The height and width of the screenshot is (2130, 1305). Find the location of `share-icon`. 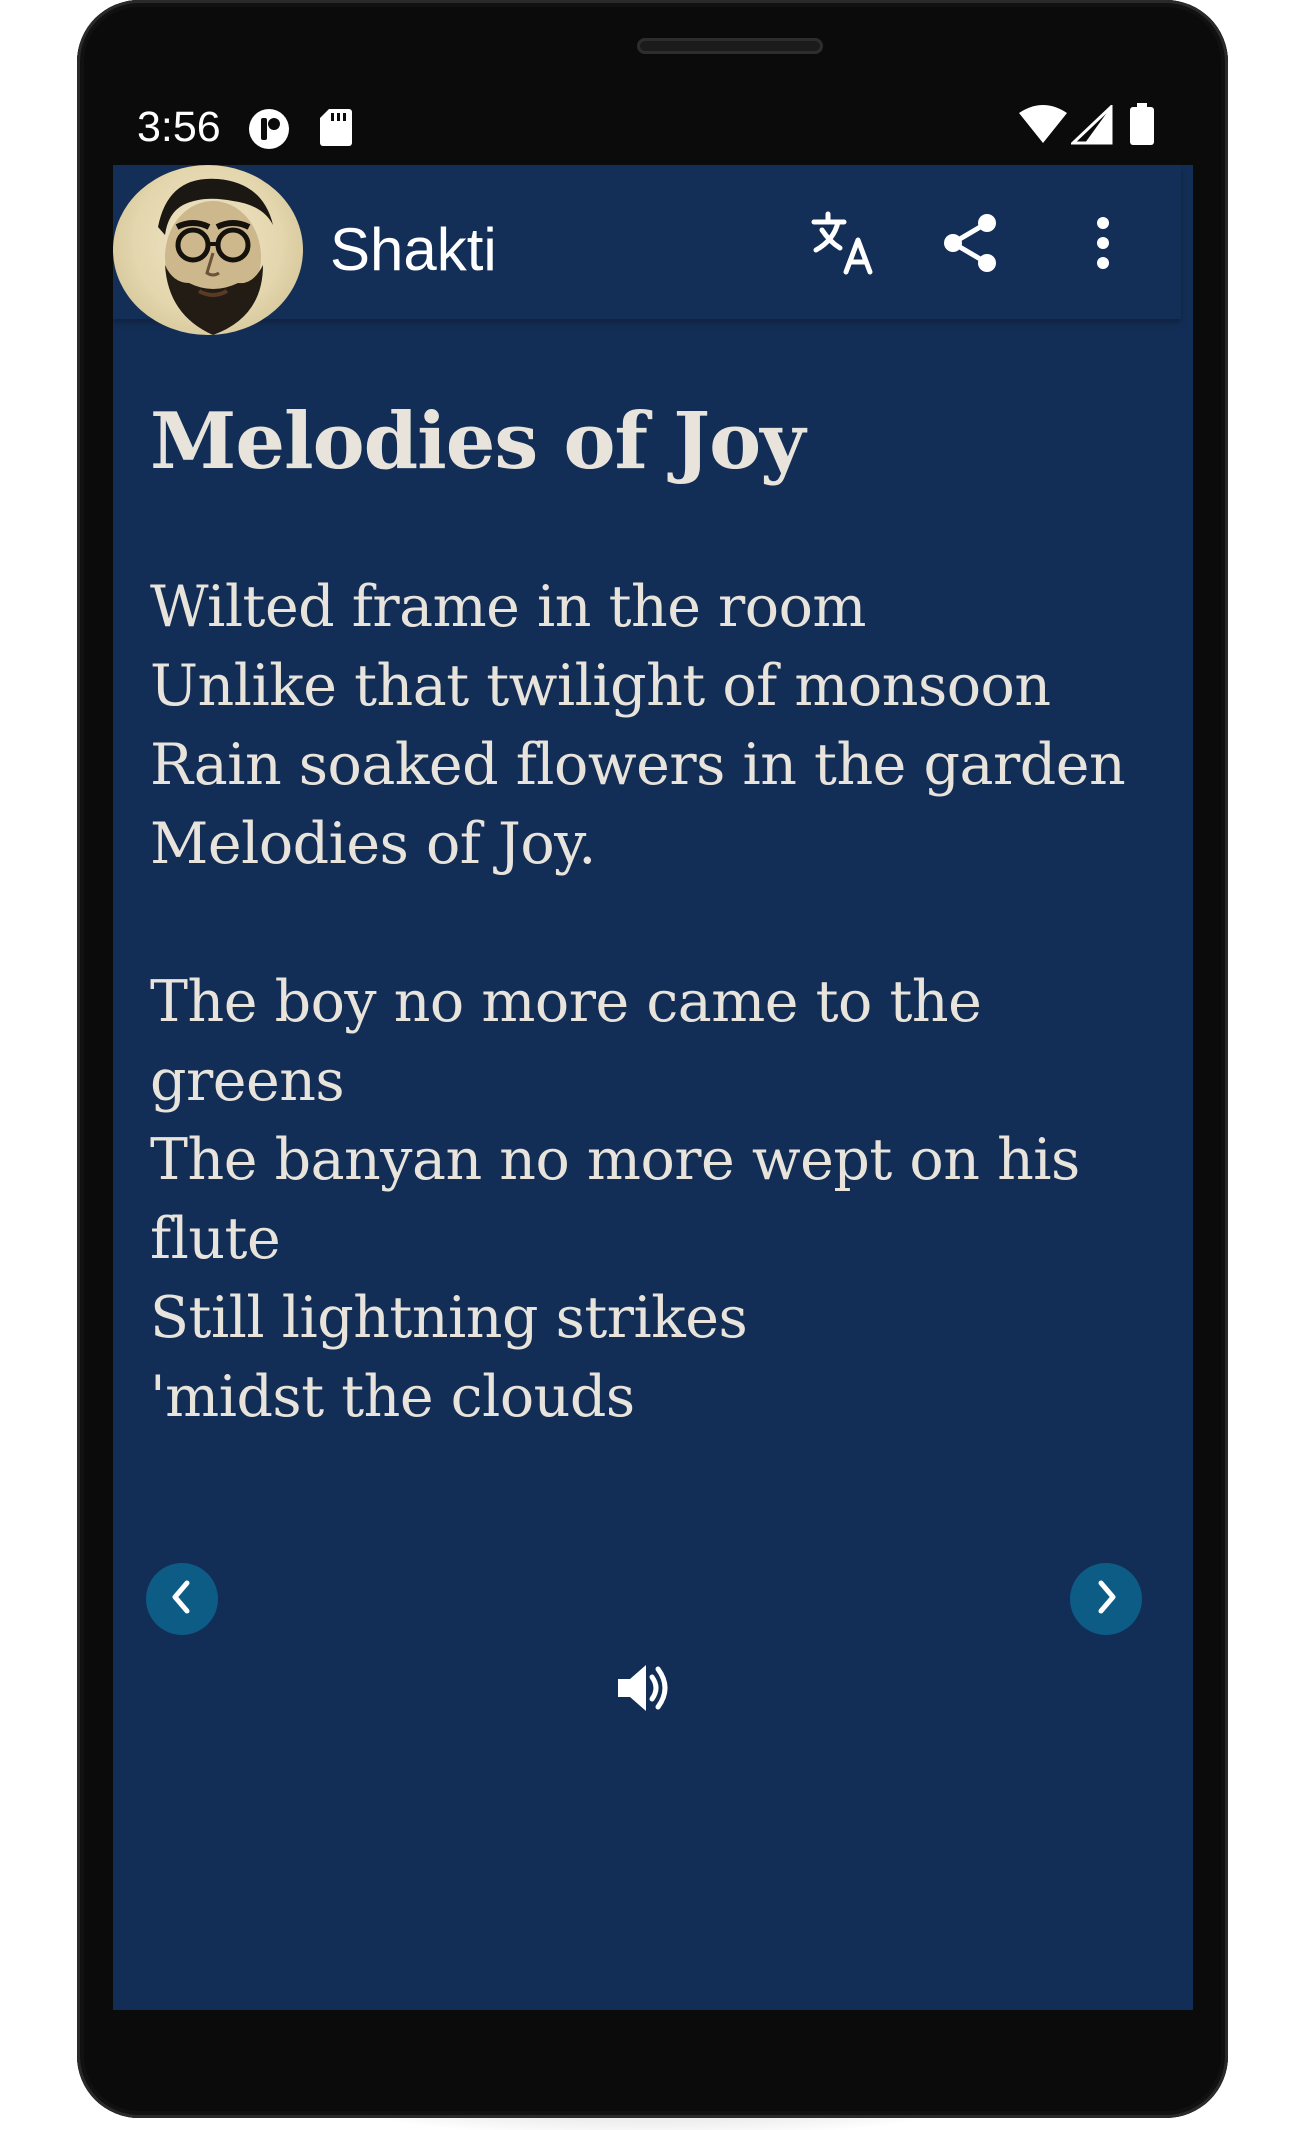

share-icon is located at coordinates (971, 245).